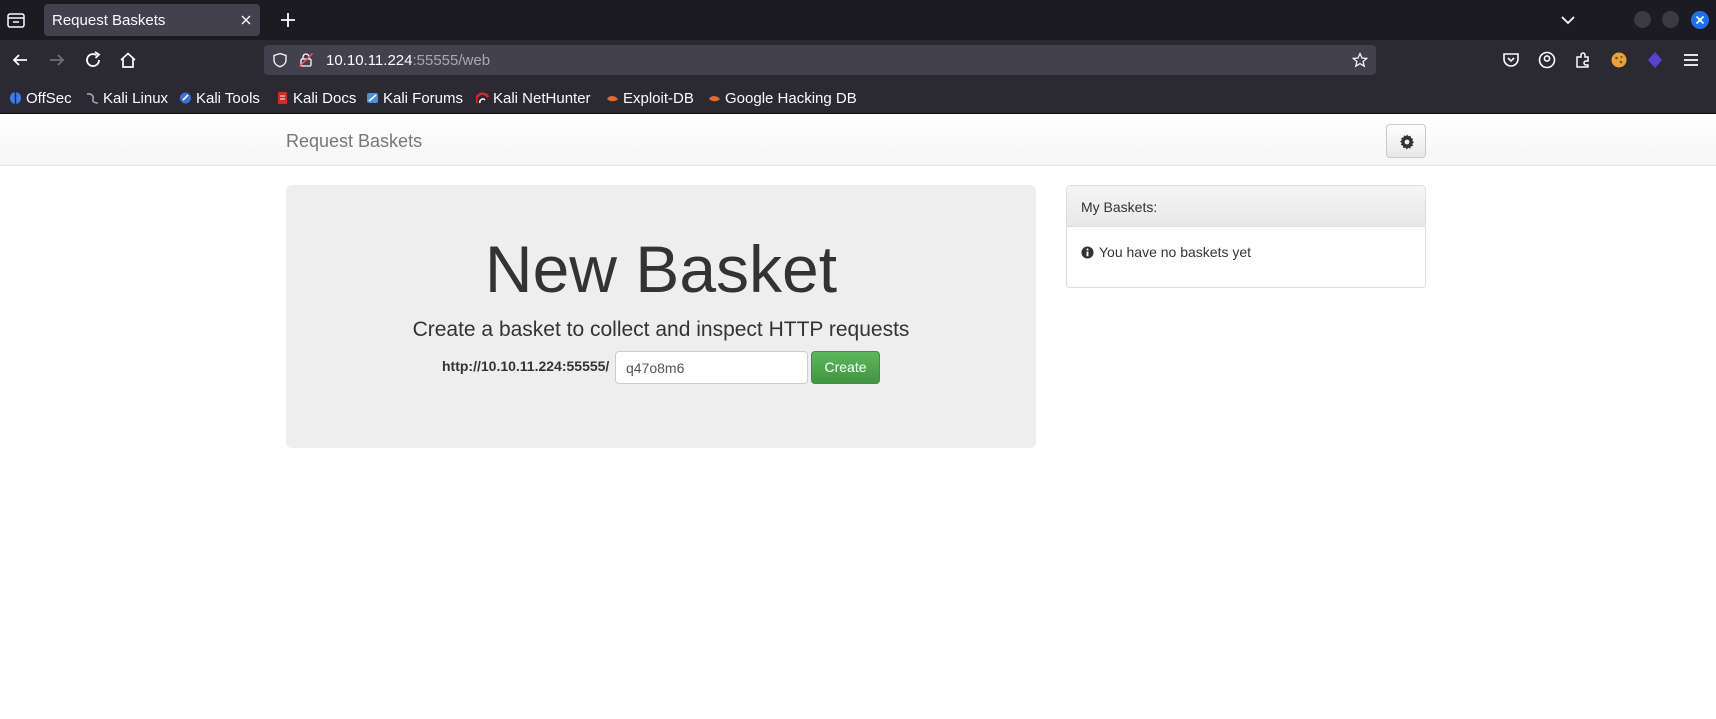 This screenshot has height=719, width=1716. I want to click on url-text: 10.10.11.224:55555/web, so click(408, 60).